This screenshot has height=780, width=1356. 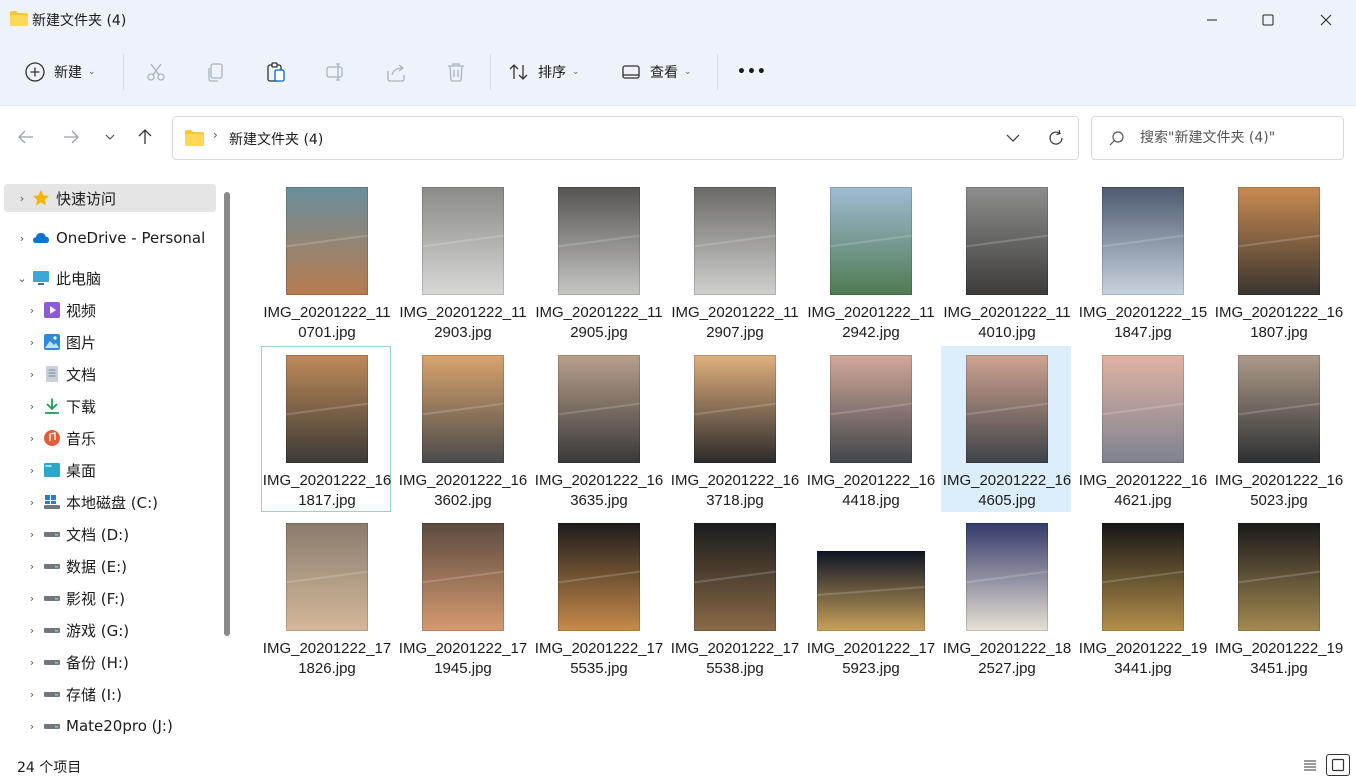 What do you see at coordinates (60, 72) in the screenshot?
I see `new-button: 新建 ⌄` at bounding box center [60, 72].